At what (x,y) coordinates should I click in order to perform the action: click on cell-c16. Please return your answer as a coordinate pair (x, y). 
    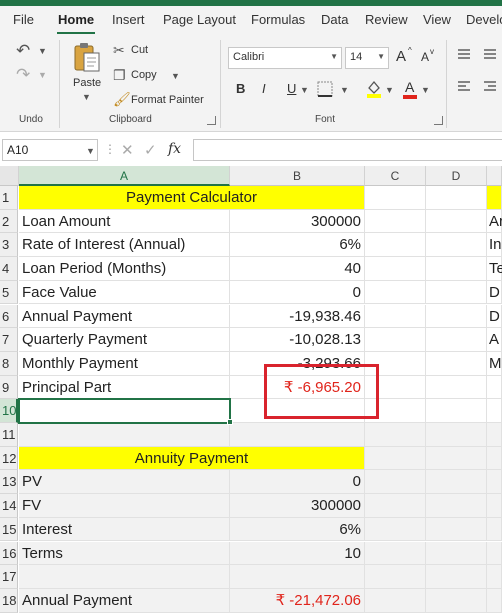
    Looking at the image, I should click on (395, 553).